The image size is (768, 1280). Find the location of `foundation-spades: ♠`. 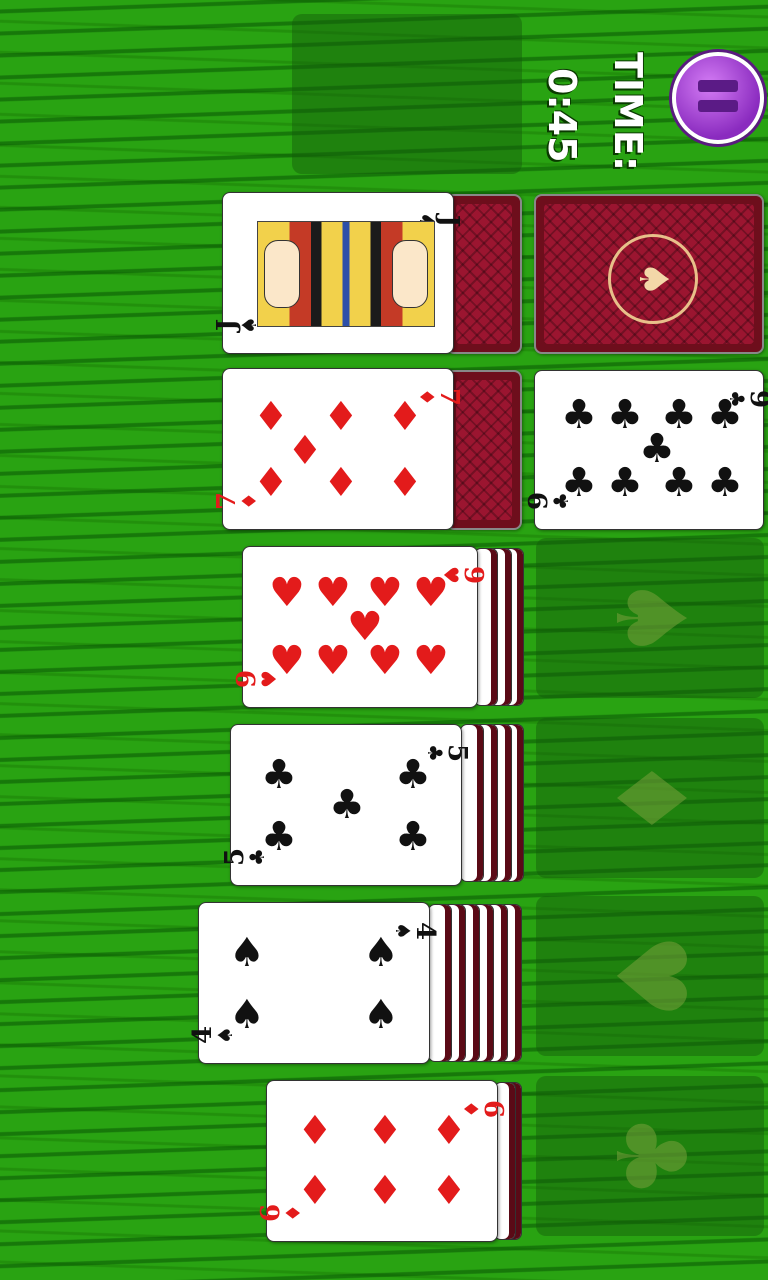

foundation-spades: ♠ is located at coordinates (650, 618).